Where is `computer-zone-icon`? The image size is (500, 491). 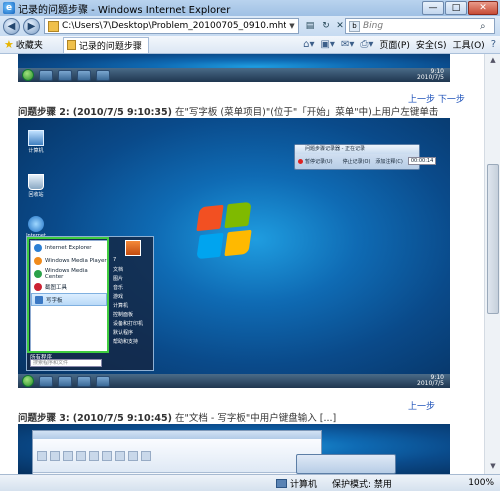
computer-zone-icon is located at coordinates (281, 483).